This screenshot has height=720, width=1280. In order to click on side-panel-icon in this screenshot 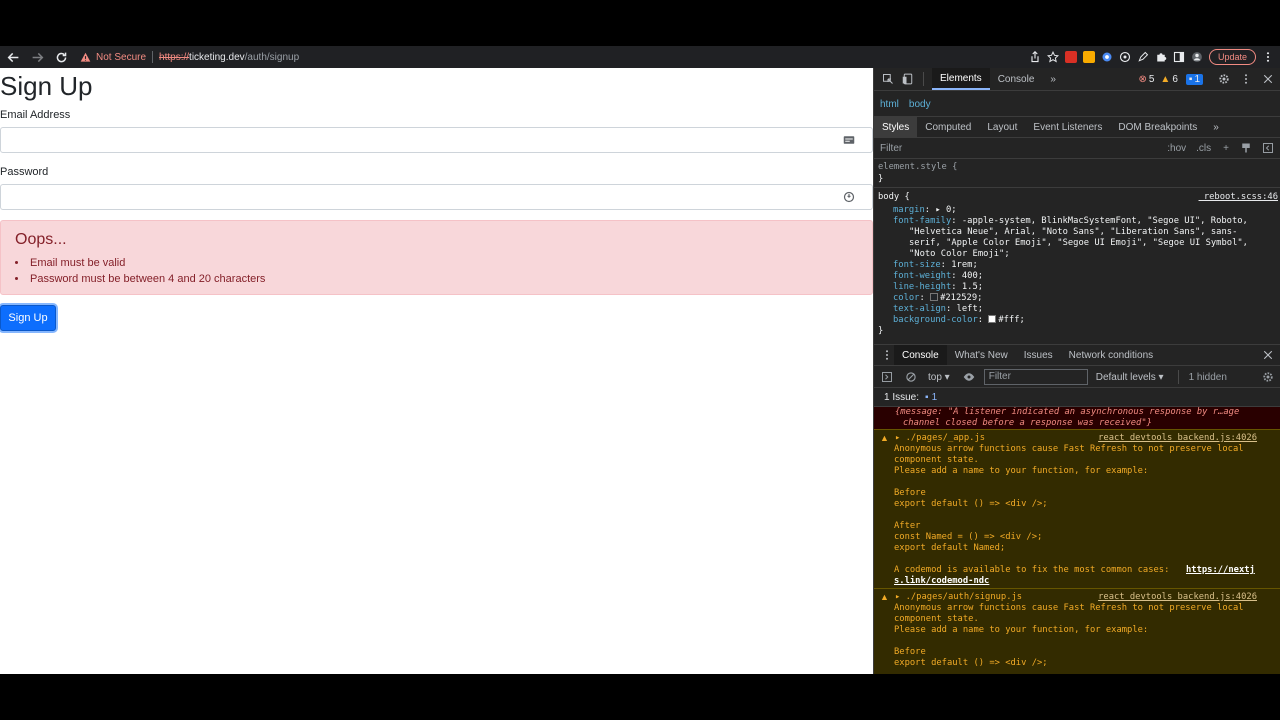, I will do `click(1179, 57)`.